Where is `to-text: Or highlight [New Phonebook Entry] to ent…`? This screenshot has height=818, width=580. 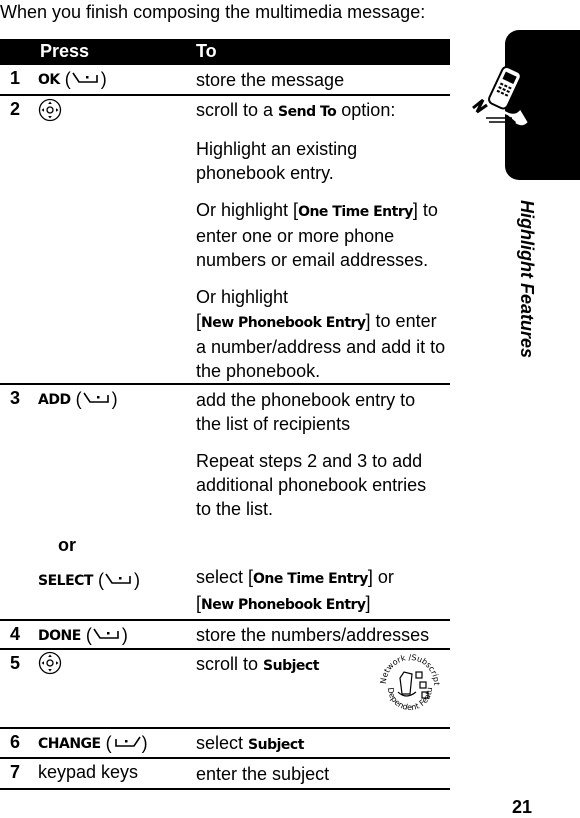 to-text: Or highlight [New Phonebook Entry] to ent… is located at coordinates (321, 334).